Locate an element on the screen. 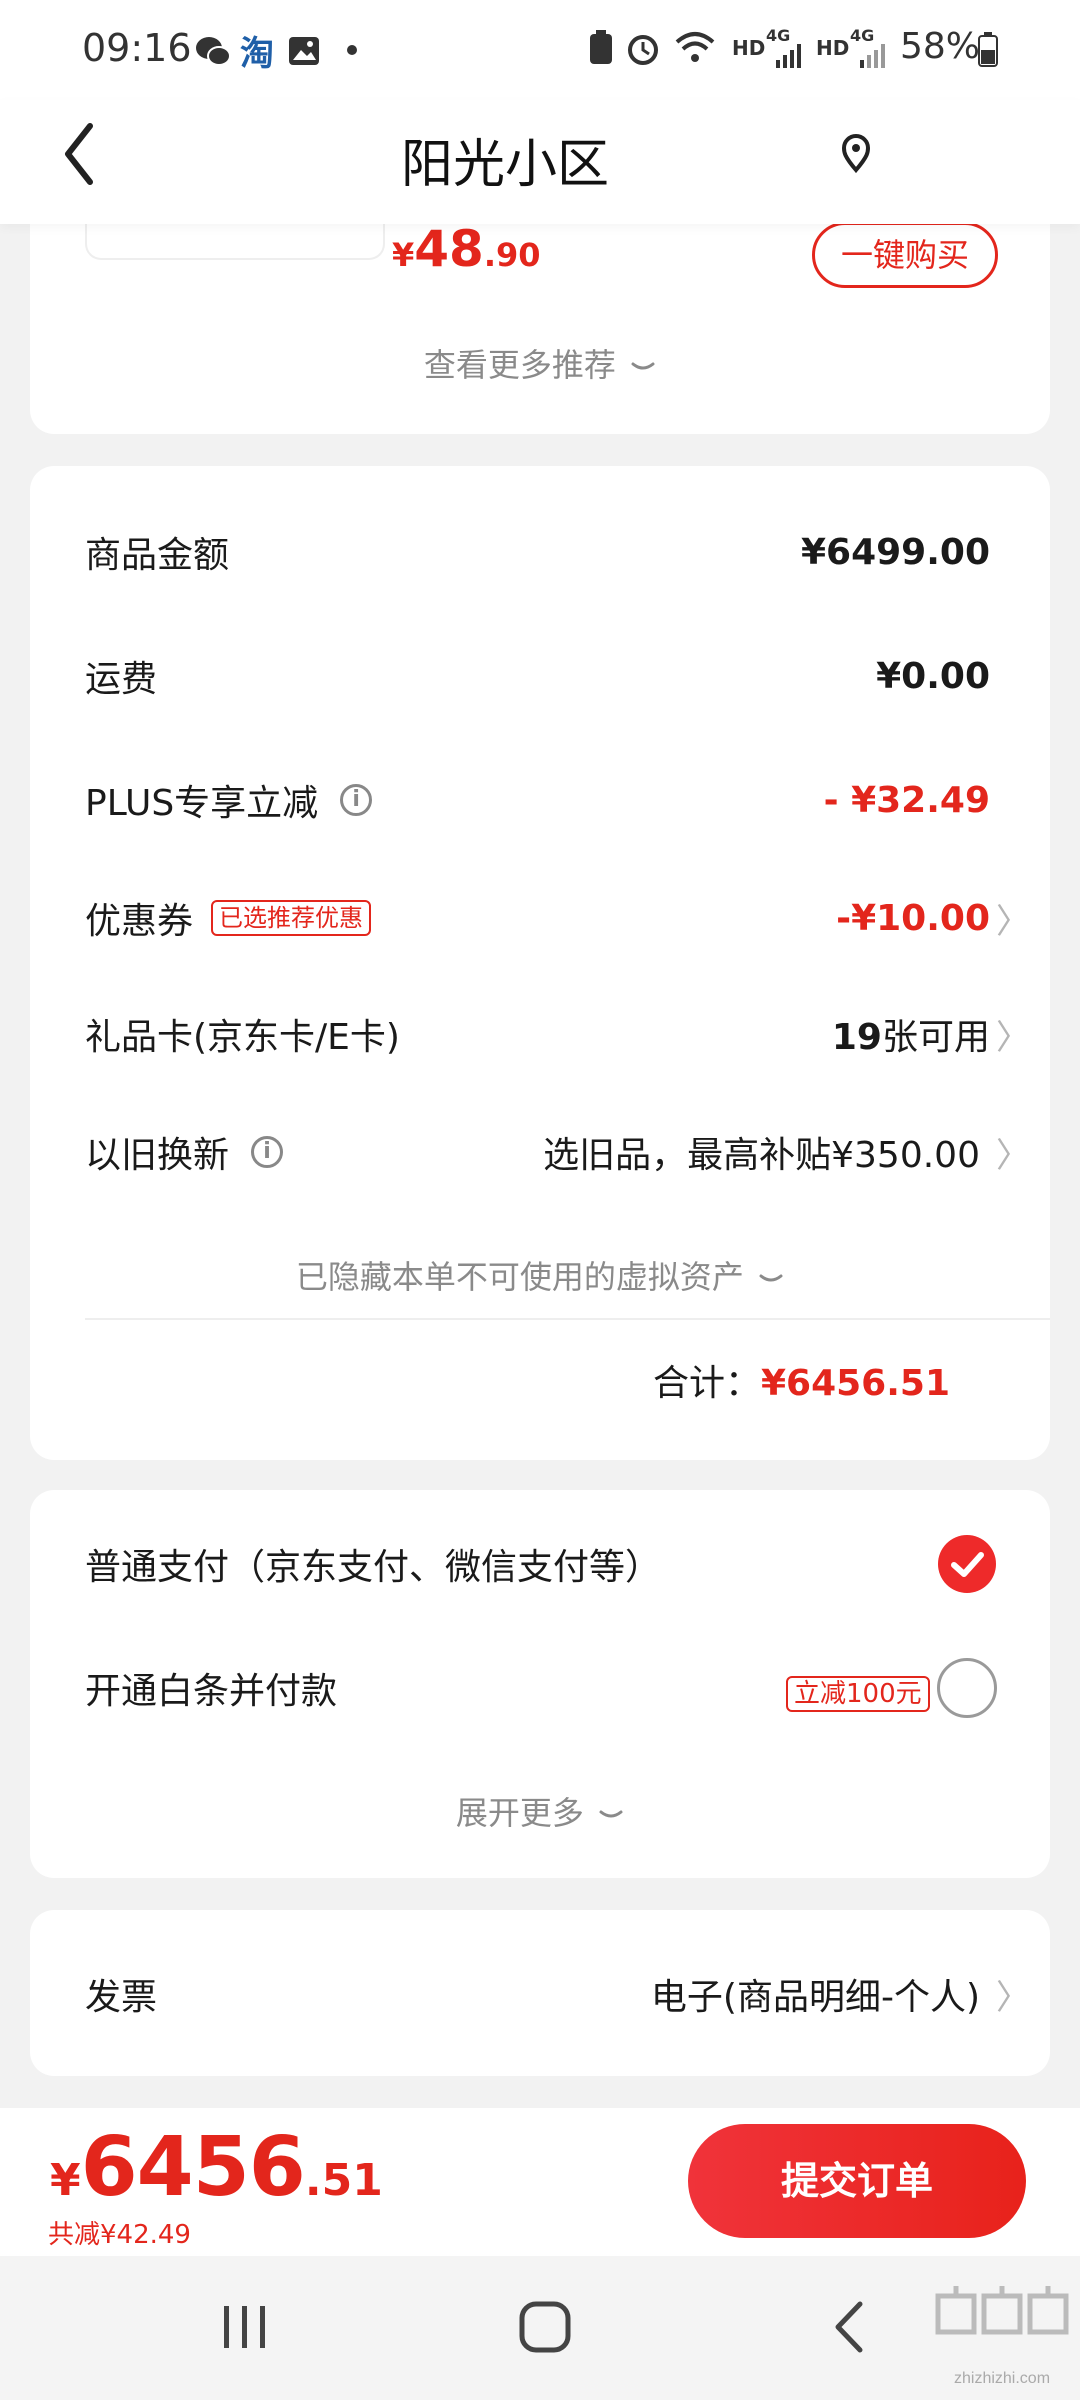 The image size is (1080, 2400). gift-card-value: 19张可用 is located at coordinates (911, 1034).